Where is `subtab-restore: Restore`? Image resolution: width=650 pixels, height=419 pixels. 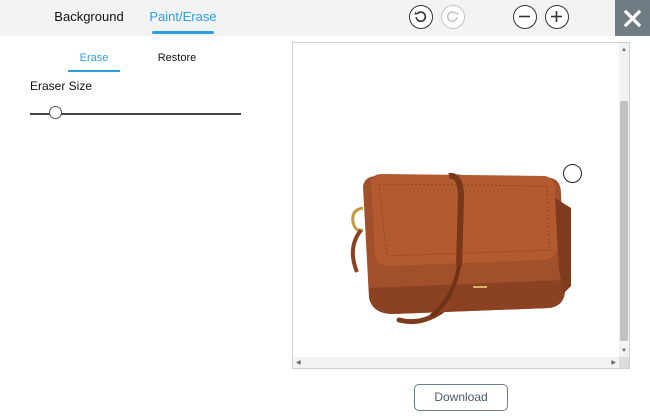
subtab-restore: Restore is located at coordinates (177, 61).